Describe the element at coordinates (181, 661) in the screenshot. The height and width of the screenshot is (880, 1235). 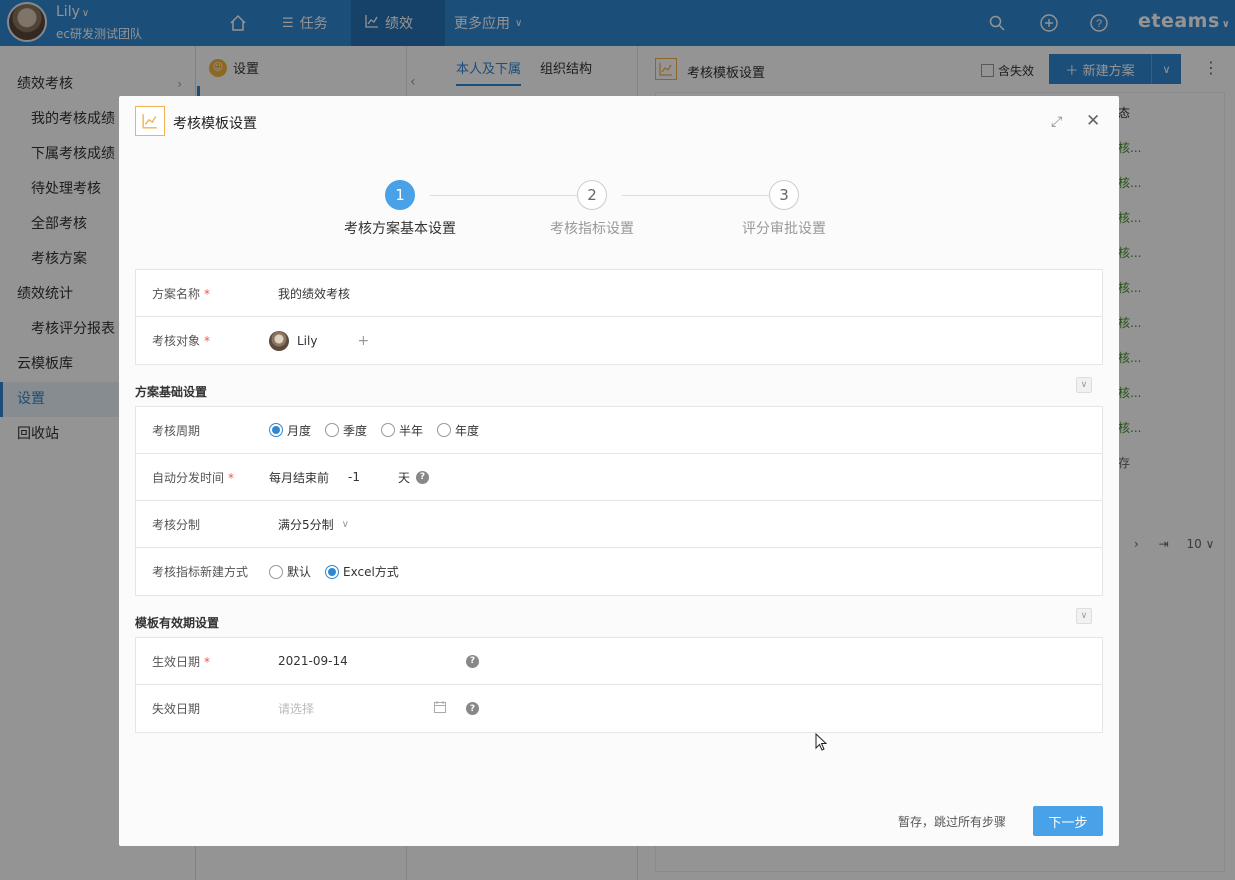
I see `start-date-label: 生效日期 *` at that location.